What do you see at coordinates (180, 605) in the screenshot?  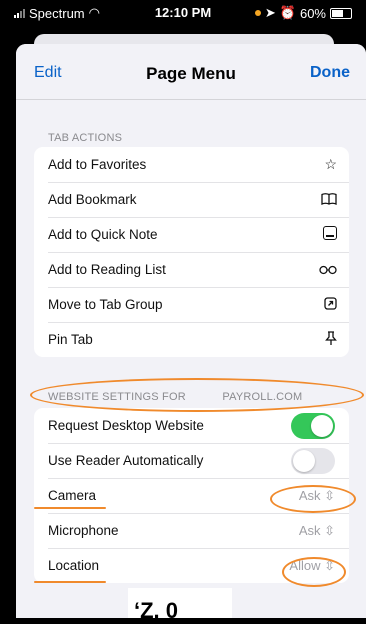 I see `page-preview-fragment: ‘Z. 0` at bounding box center [180, 605].